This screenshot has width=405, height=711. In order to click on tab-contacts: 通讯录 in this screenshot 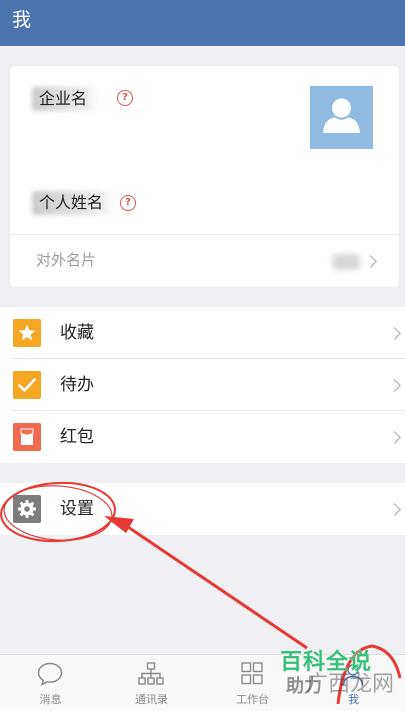, I will do `click(151, 683)`.